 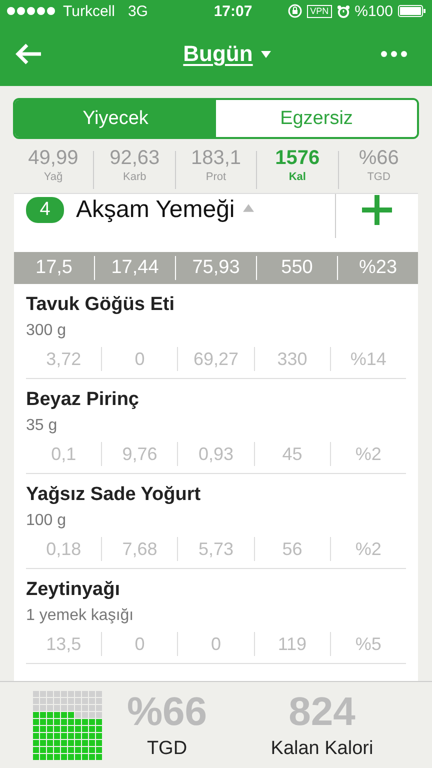 What do you see at coordinates (135, 158) in the screenshot?
I see `summary-value: 92,63` at bounding box center [135, 158].